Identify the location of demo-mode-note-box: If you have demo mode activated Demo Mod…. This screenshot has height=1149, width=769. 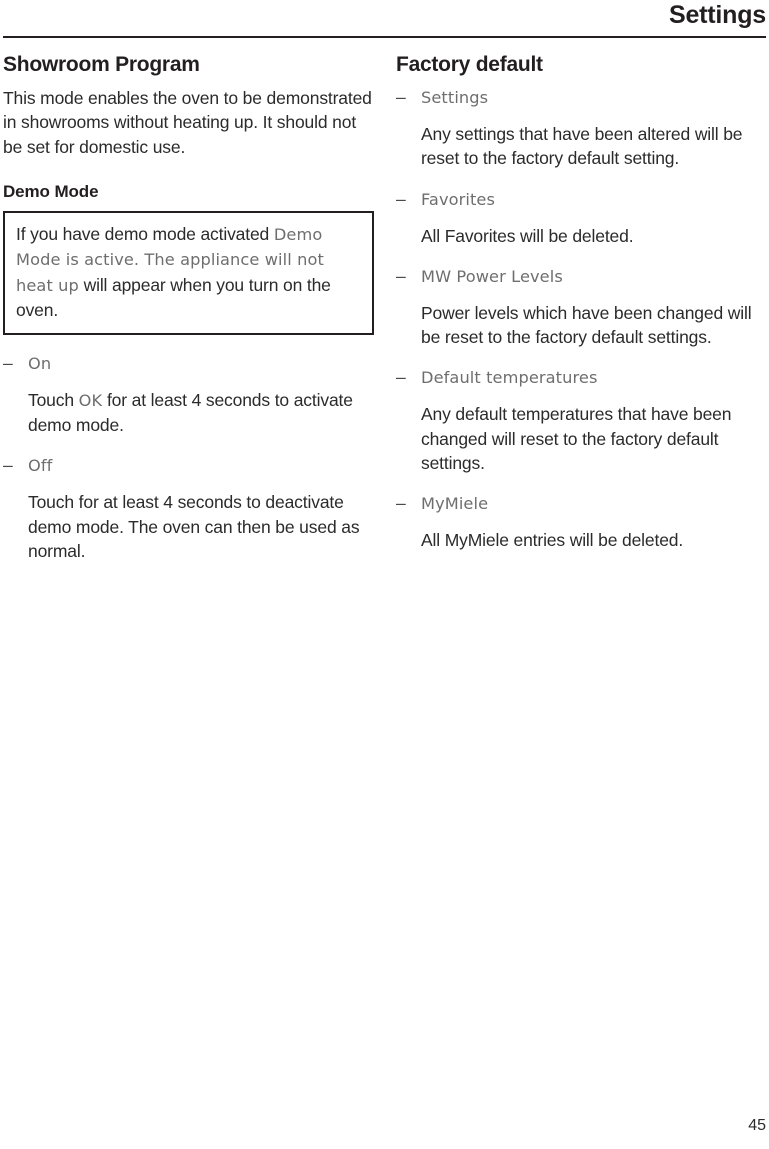
(188, 272).